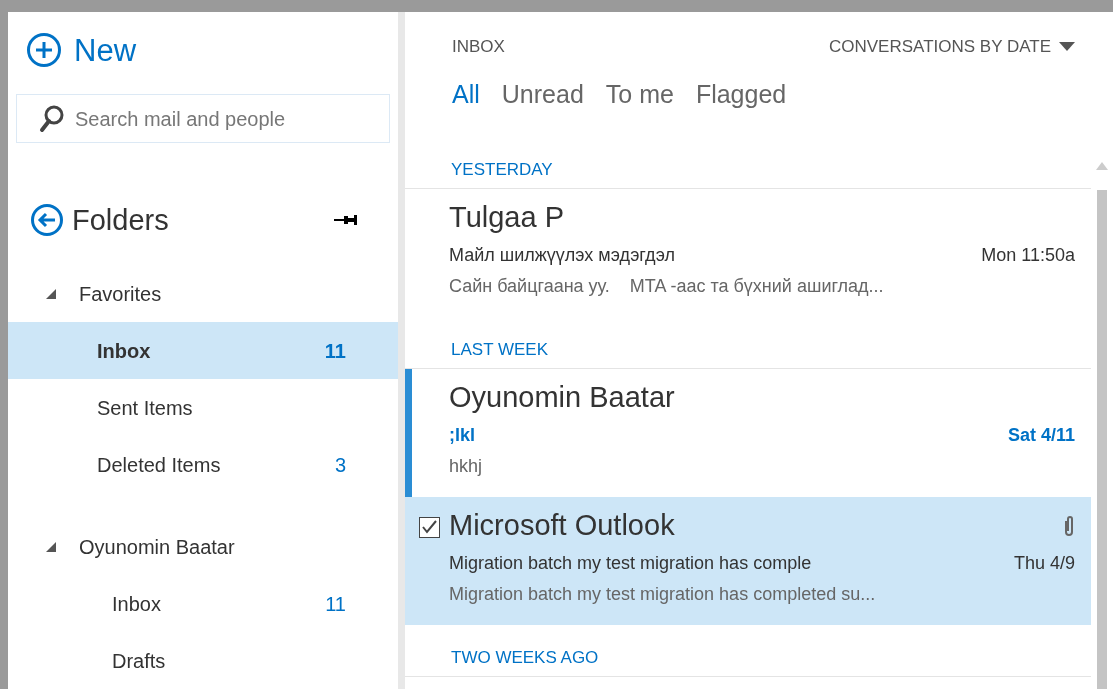 The width and height of the screenshot is (1113, 689). I want to click on sender-name: Tulgaa P, so click(506, 216).